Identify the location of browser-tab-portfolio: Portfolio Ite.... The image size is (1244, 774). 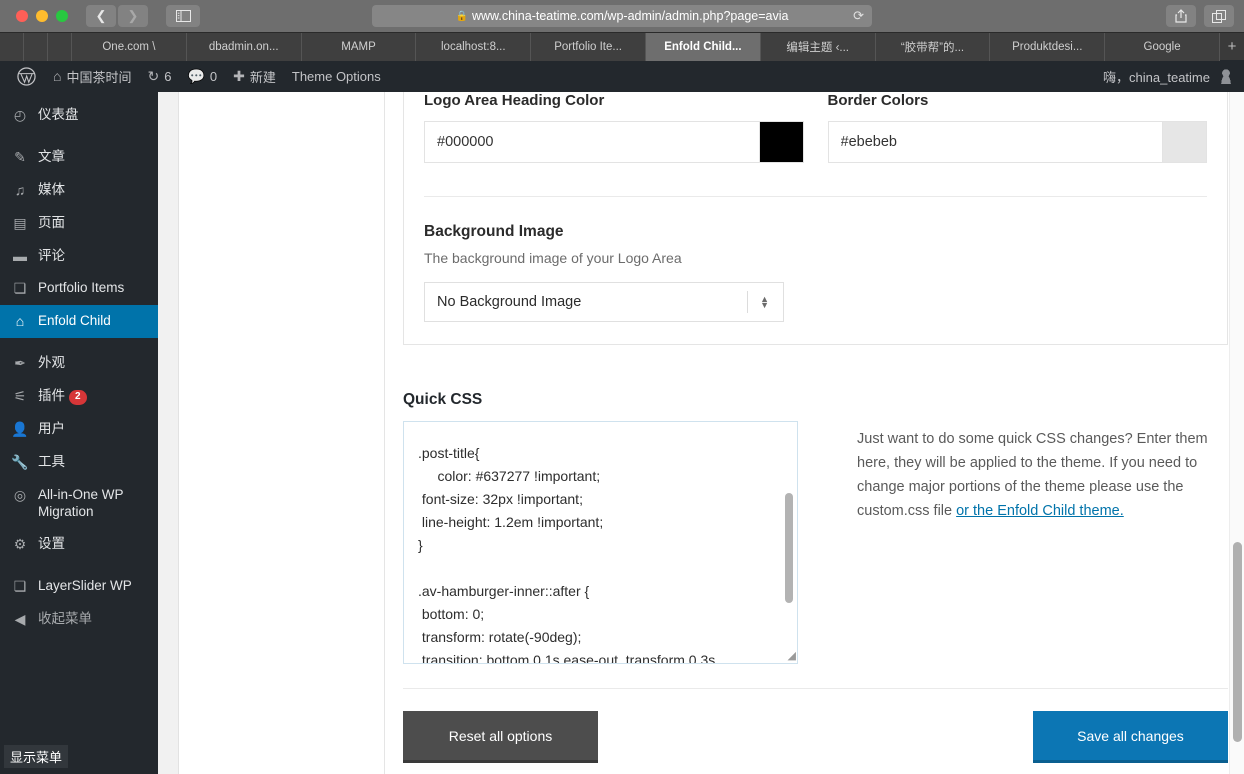
(588, 47).